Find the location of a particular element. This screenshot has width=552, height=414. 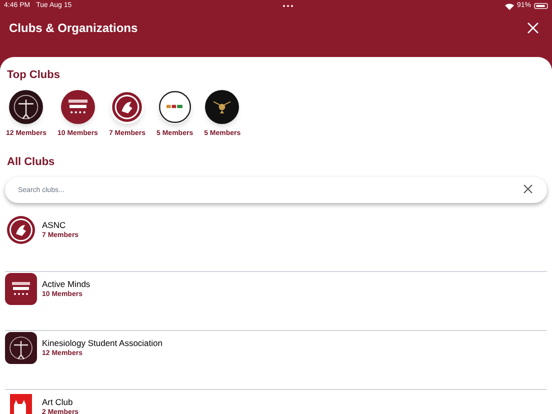

club-name: Art Club is located at coordinates (58, 402).